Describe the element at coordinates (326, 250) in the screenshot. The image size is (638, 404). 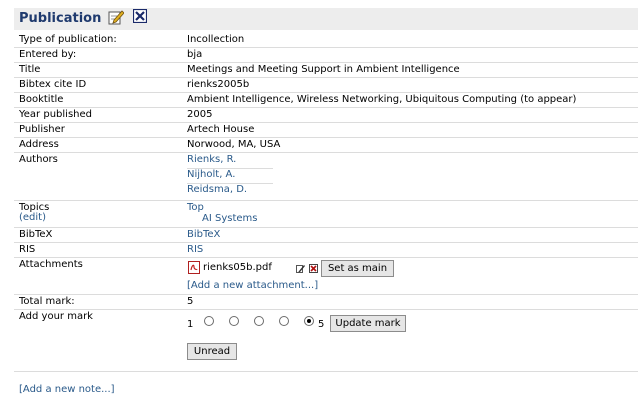
I see `row-ris: RIS RIS` at that location.